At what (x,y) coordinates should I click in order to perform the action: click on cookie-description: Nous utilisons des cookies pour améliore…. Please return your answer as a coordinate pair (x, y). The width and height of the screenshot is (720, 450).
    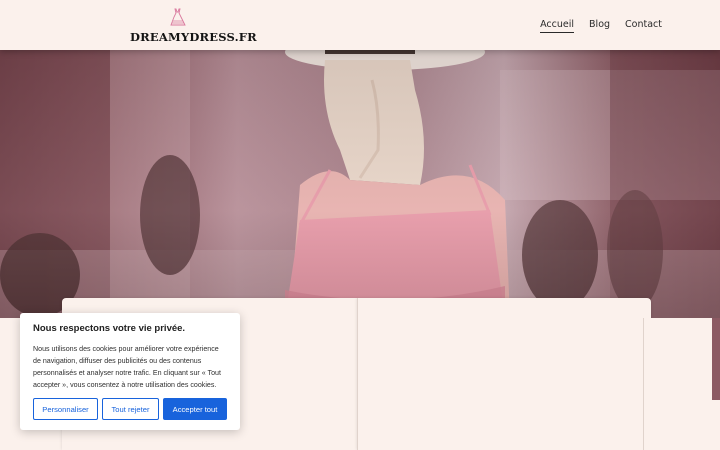
    Looking at the image, I should click on (127, 367).